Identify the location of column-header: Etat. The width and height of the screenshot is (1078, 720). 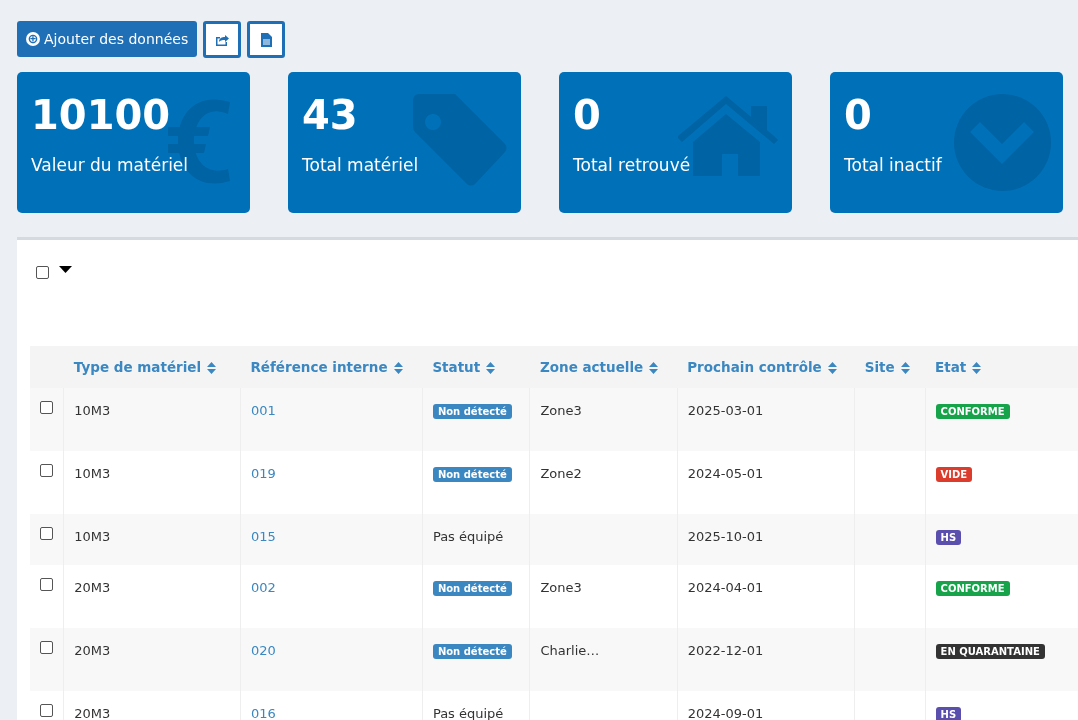
(1001, 367).